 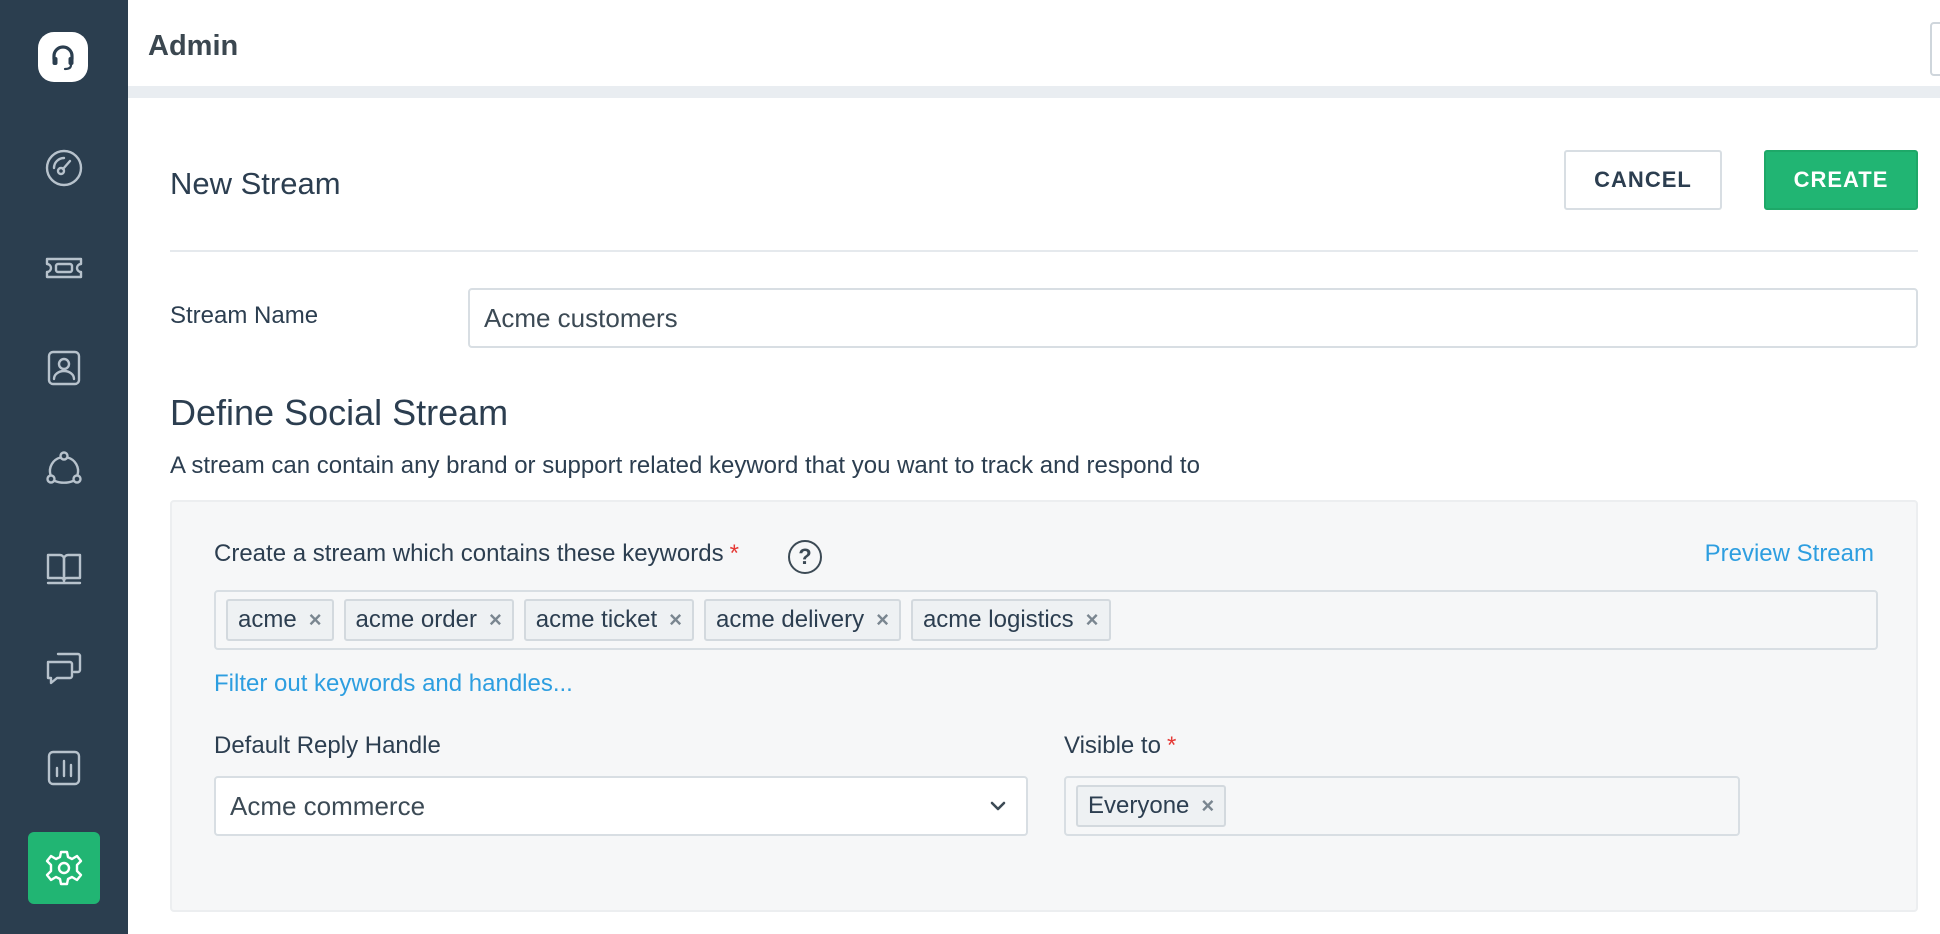 What do you see at coordinates (1112, 745) in the screenshot?
I see `visible-to-label: Visible to` at bounding box center [1112, 745].